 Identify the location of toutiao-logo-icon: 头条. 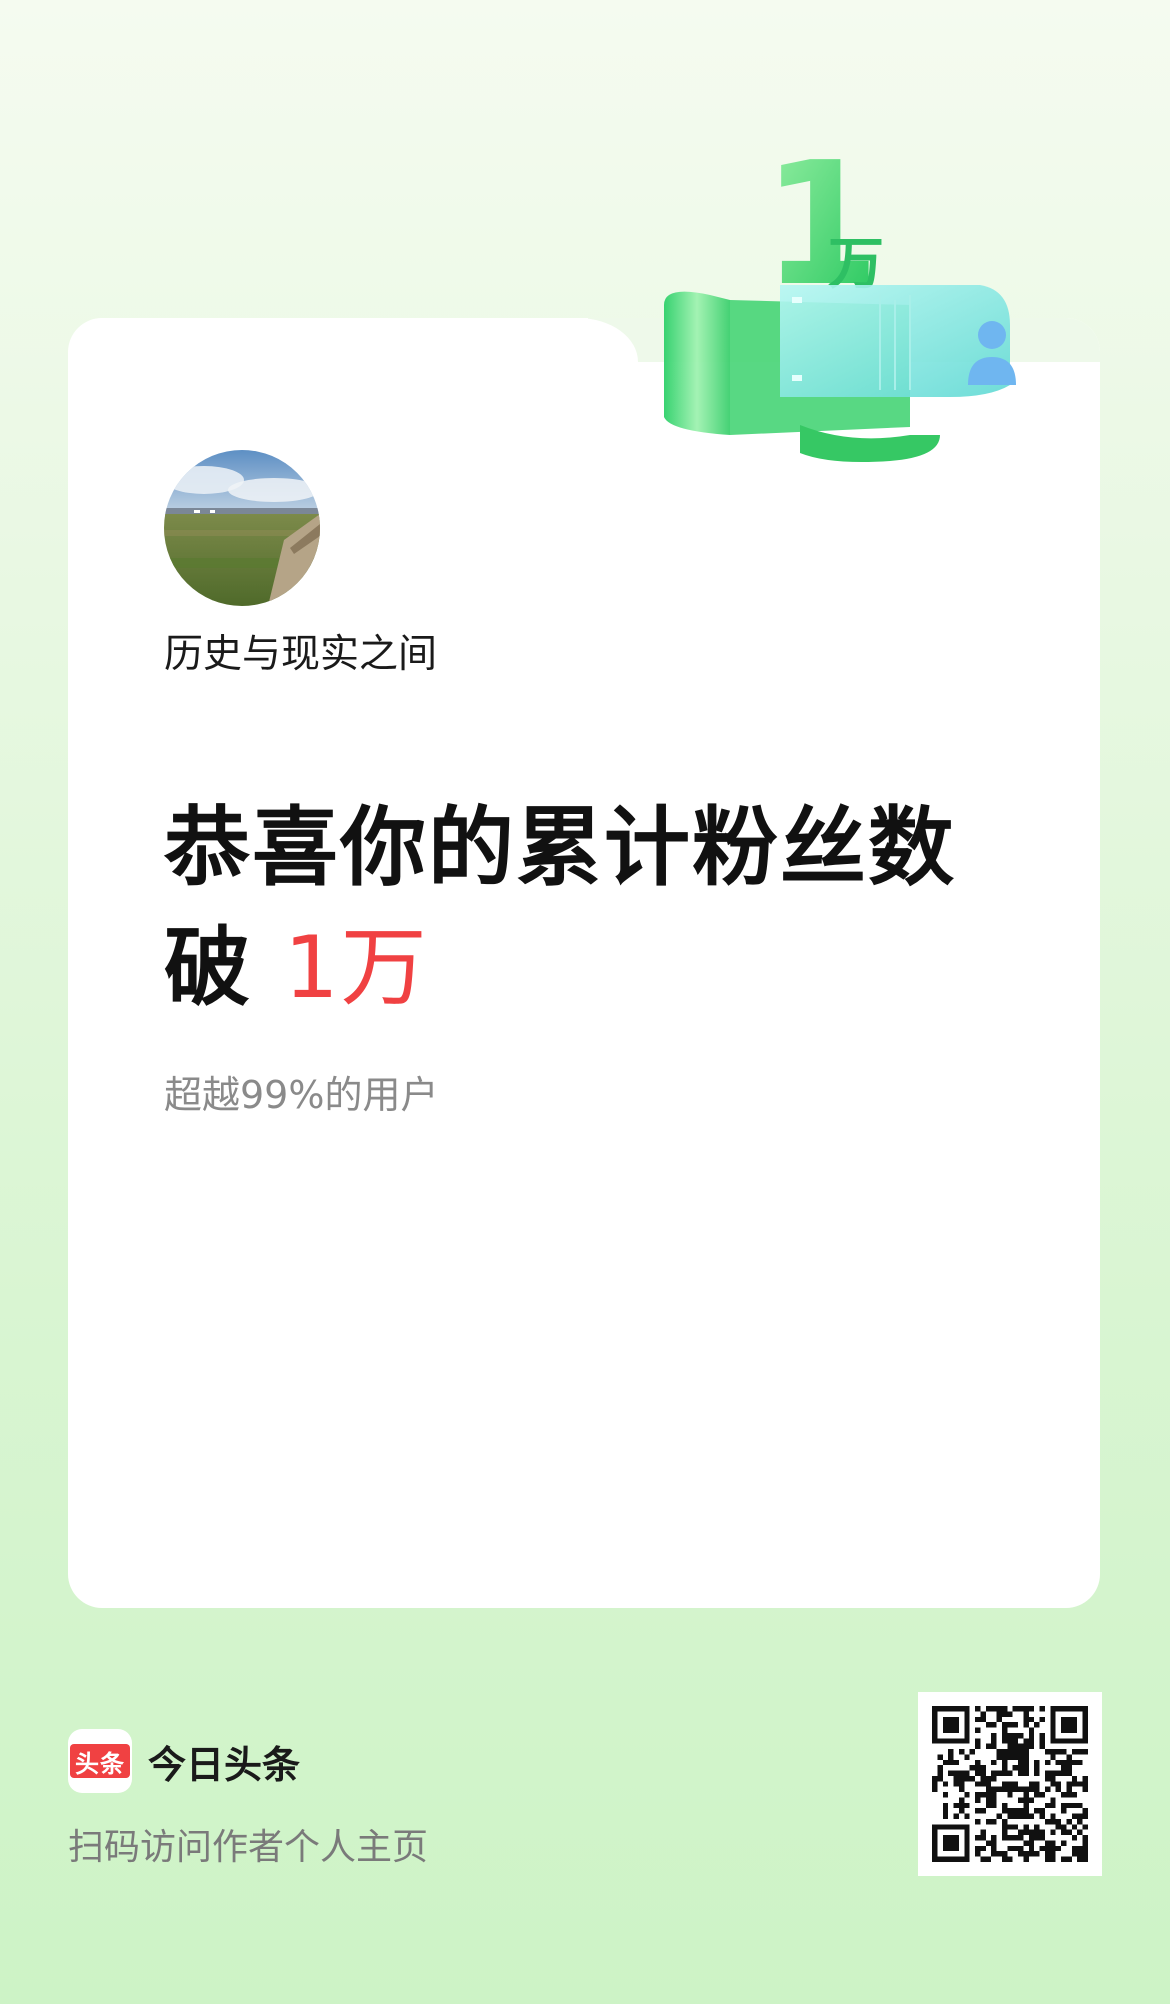
(100, 1761).